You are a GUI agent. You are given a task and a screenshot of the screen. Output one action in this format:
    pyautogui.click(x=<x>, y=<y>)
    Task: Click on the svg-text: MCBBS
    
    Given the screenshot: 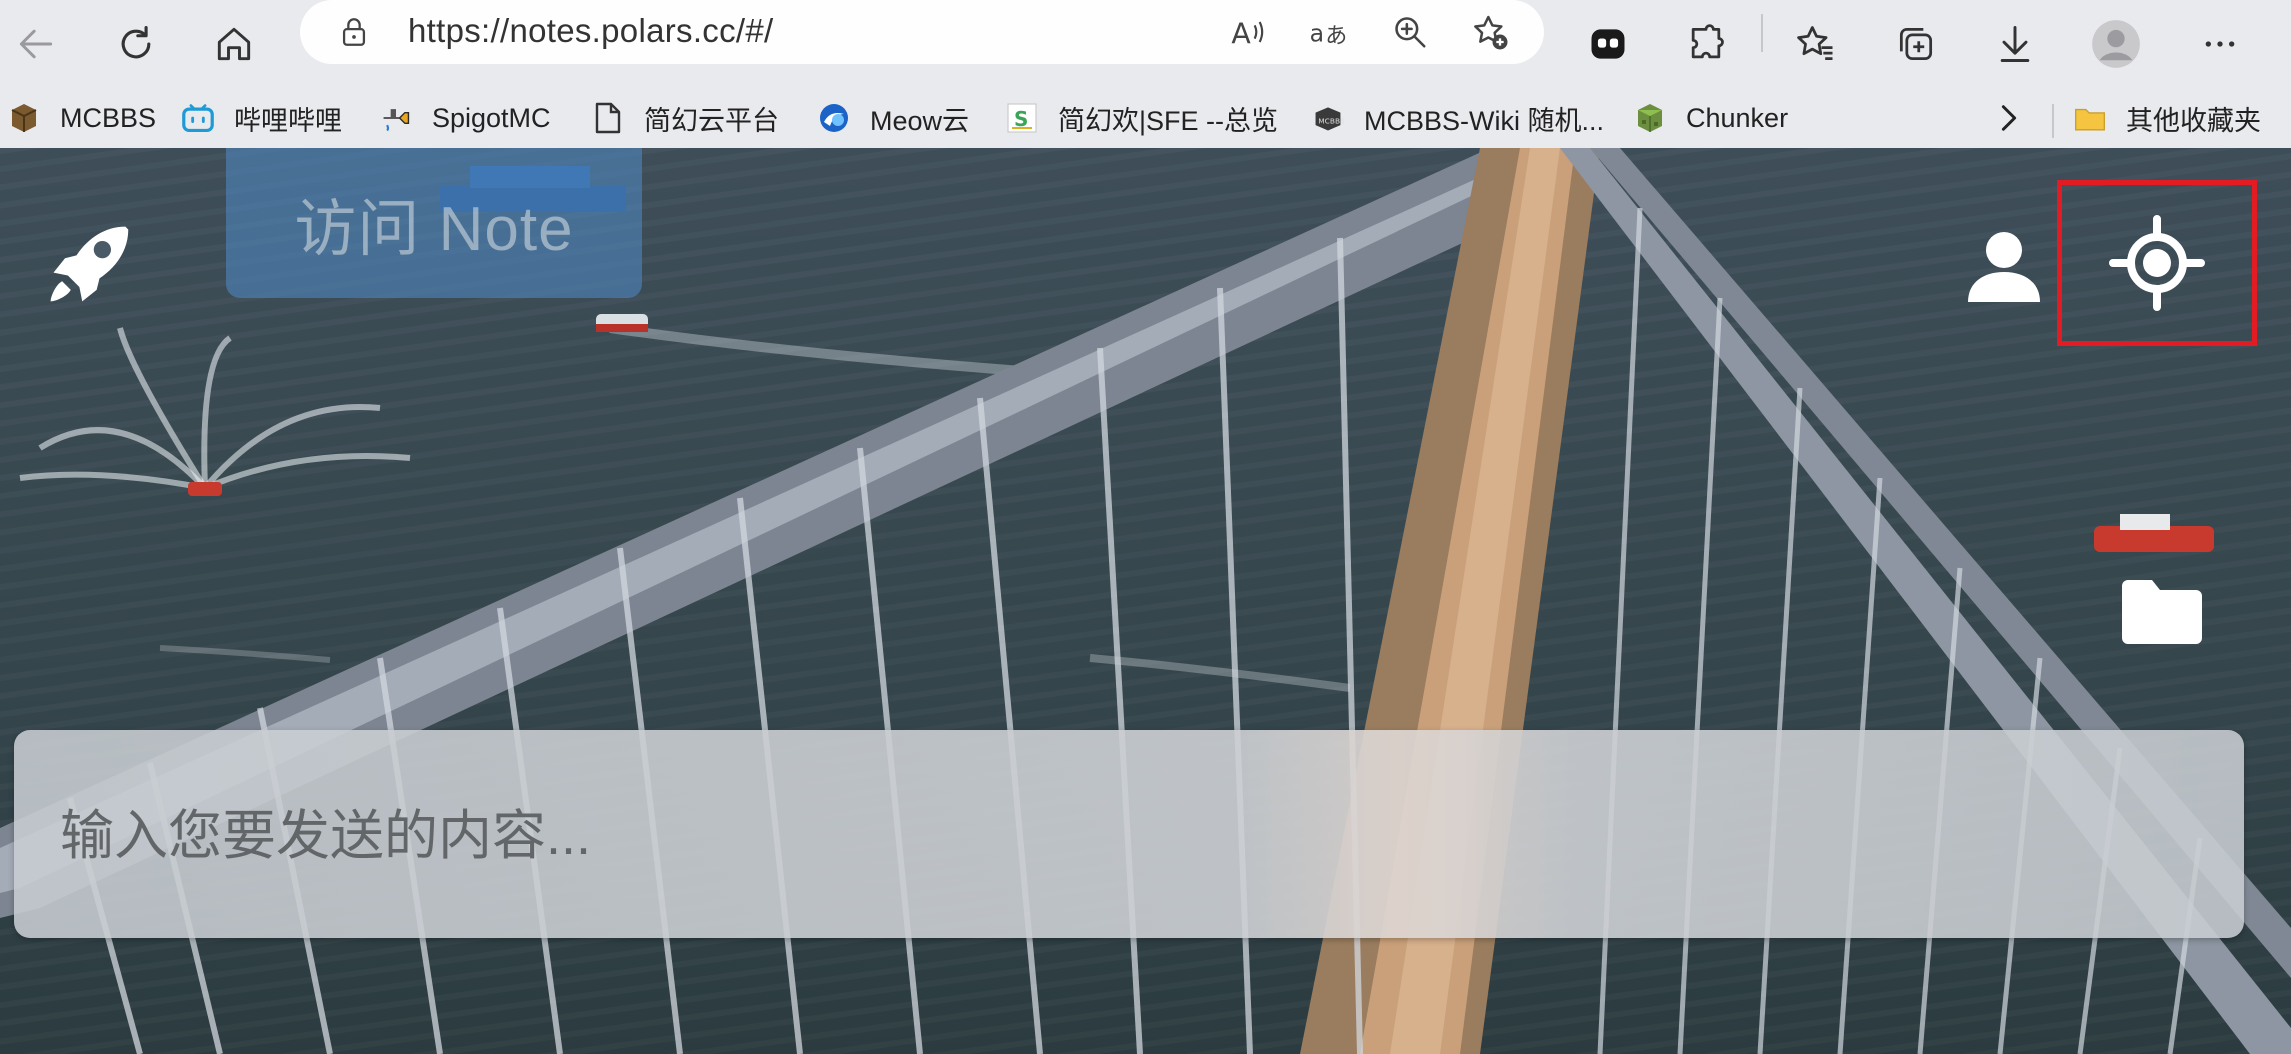 What is the action you would take?
    pyautogui.click(x=1331, y=120)
    